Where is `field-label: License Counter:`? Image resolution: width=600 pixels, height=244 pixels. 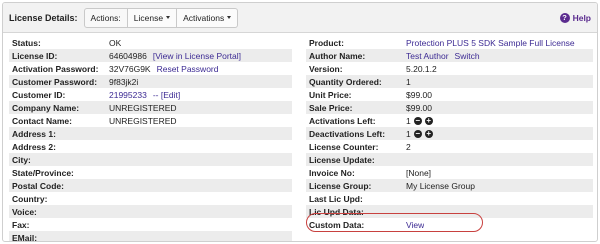 field-label: License Counter: is located at coordinates (344, 146).